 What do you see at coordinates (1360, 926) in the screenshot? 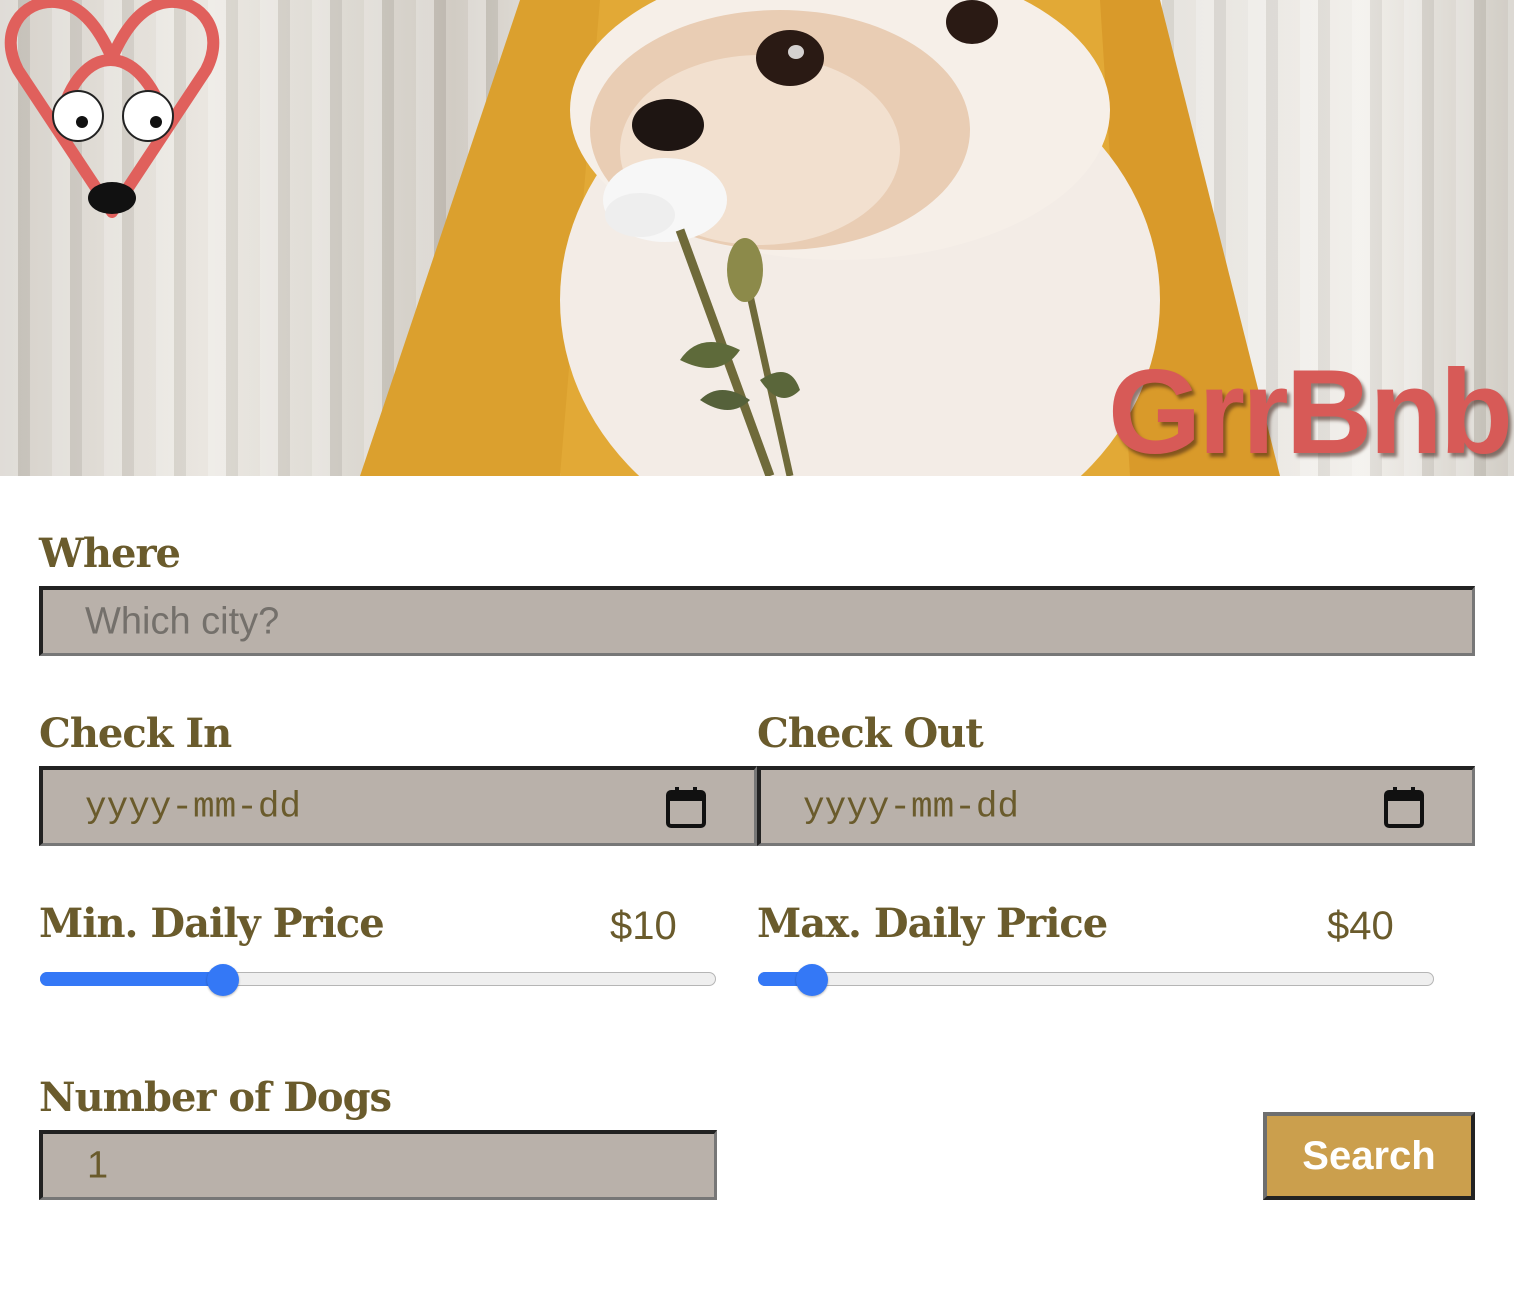
I see `max-price-value: $40` at bounding box center [1360, 926].